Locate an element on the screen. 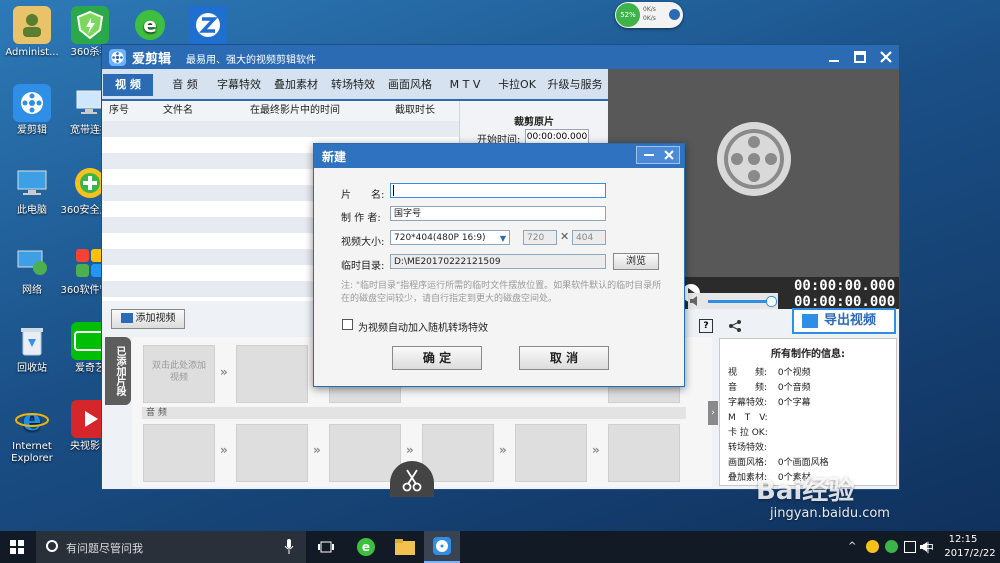  timeline-drop-slot: 双击此处添加视频 is located at coordinates (179, 374).